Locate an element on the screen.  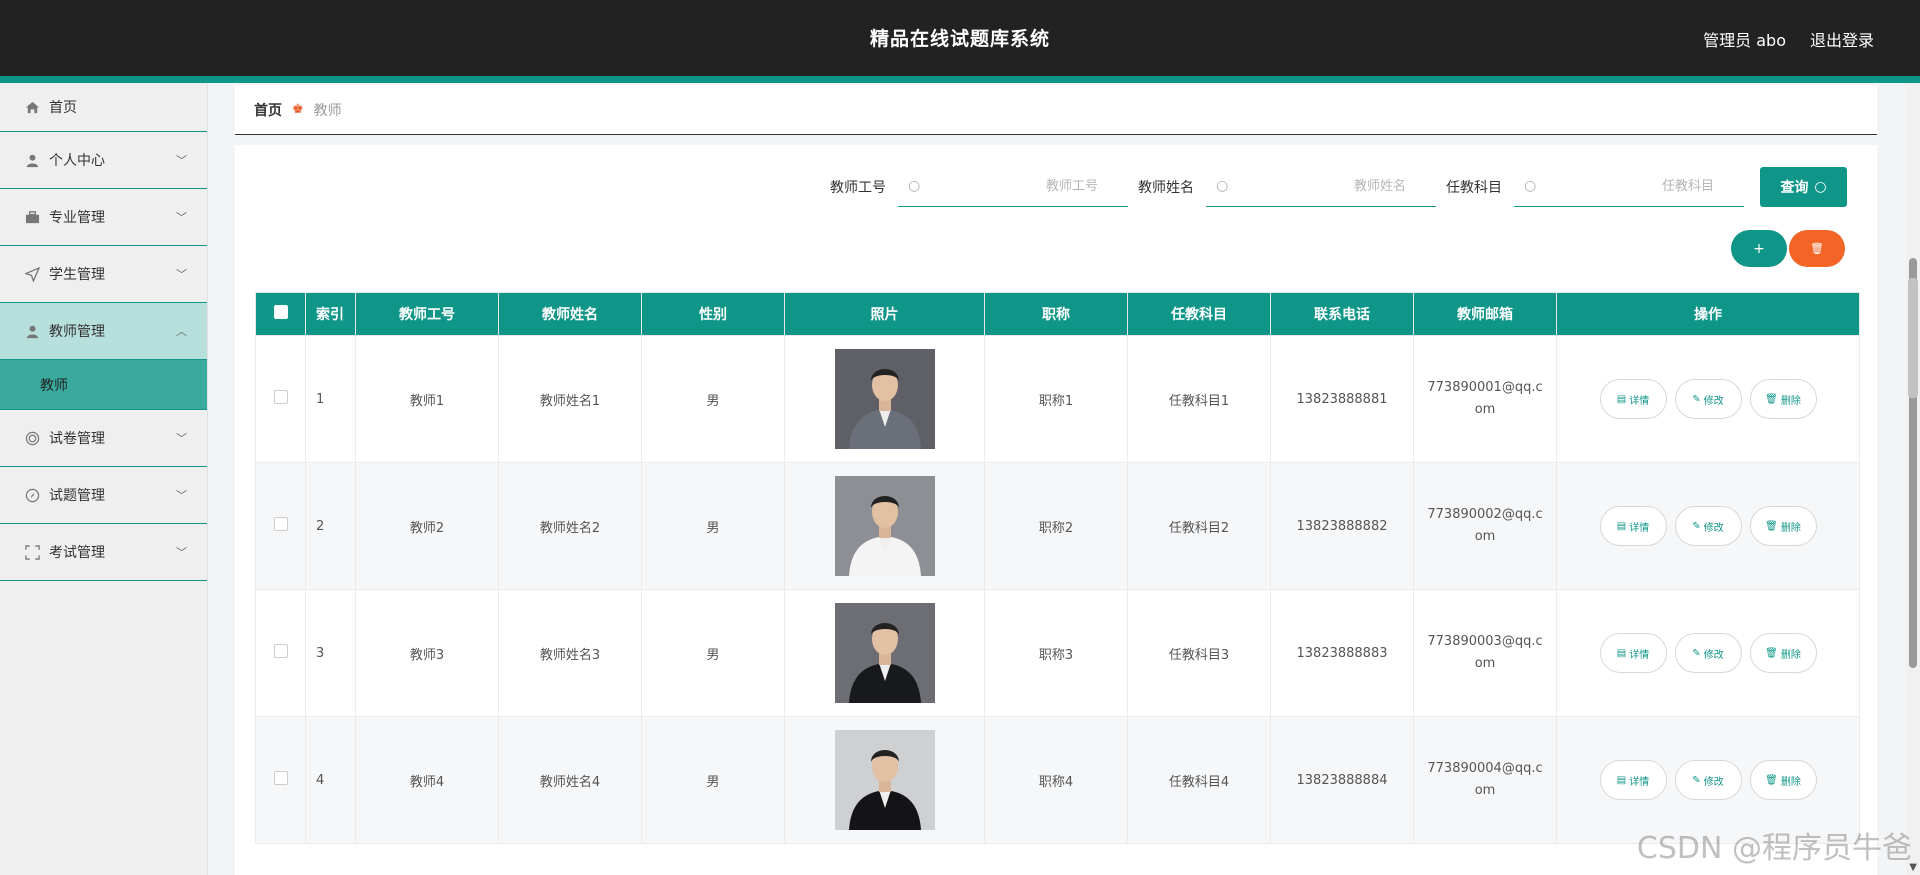
query-button: 查询 ○ is located at coordinates (1803, 187).